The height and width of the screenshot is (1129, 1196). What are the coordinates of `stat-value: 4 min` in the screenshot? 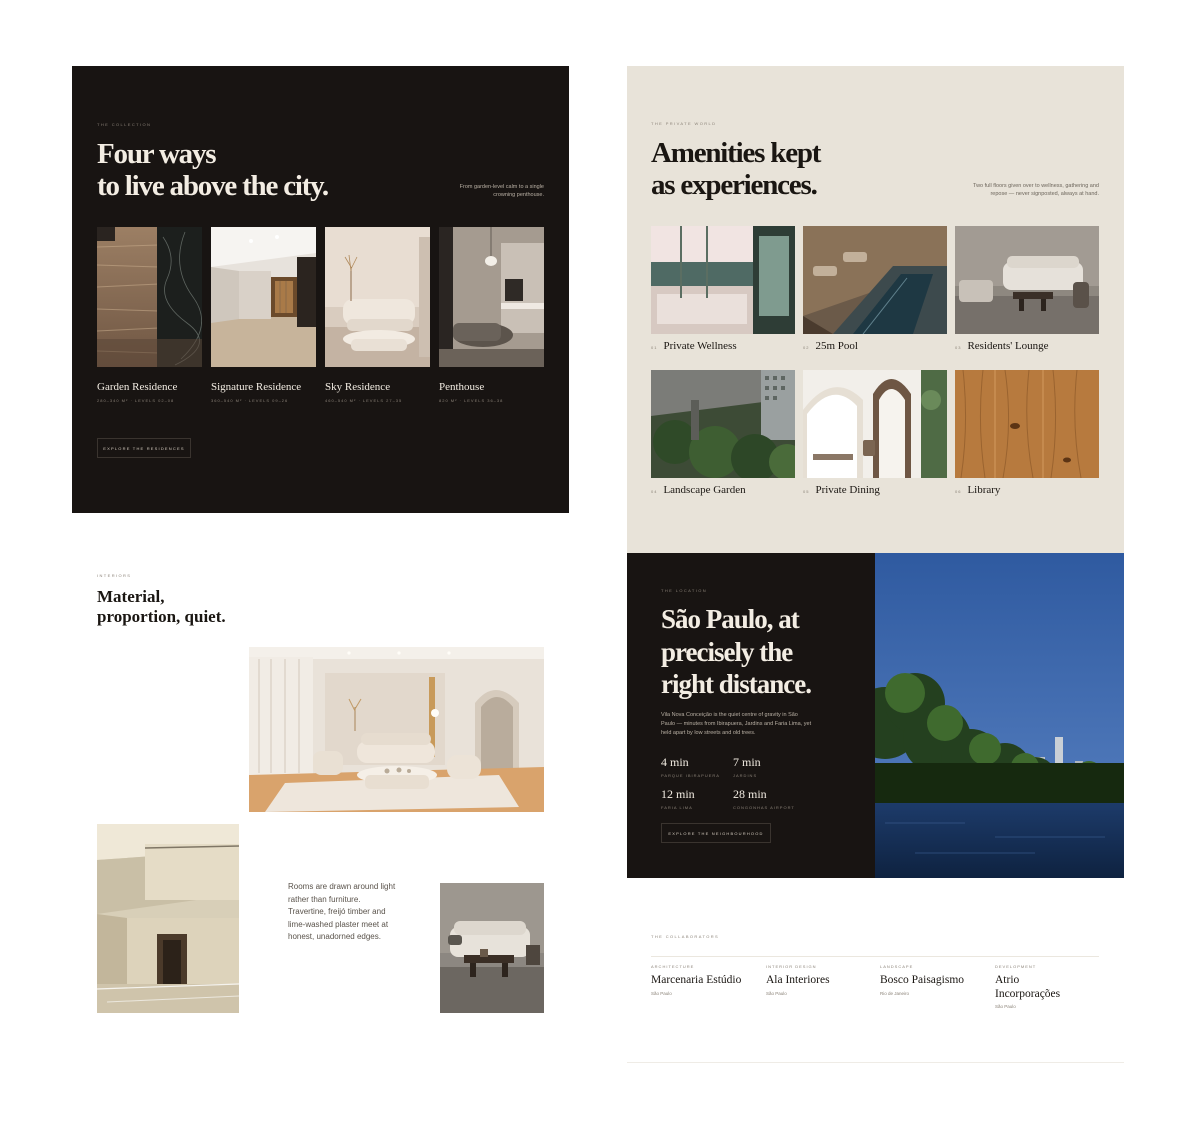 It's located at (675, 762).